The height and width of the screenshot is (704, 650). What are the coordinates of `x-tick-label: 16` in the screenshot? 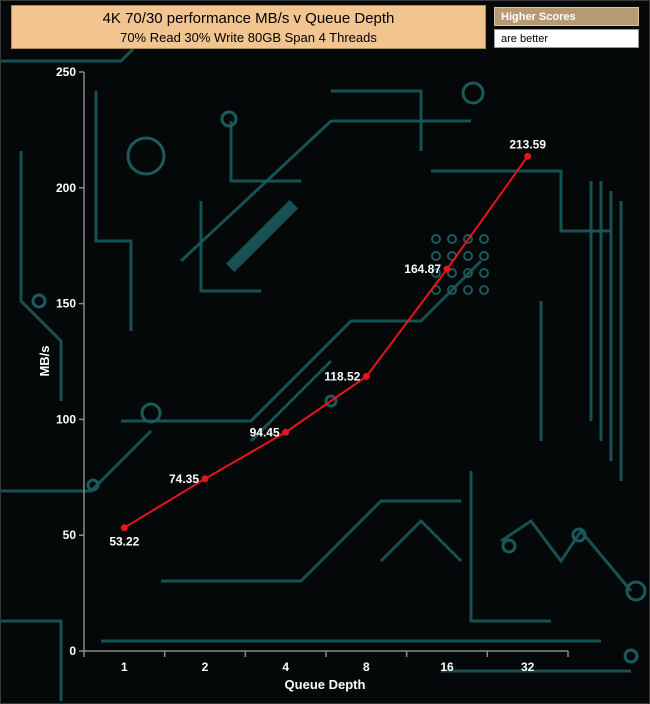 It's located at (447, 667).